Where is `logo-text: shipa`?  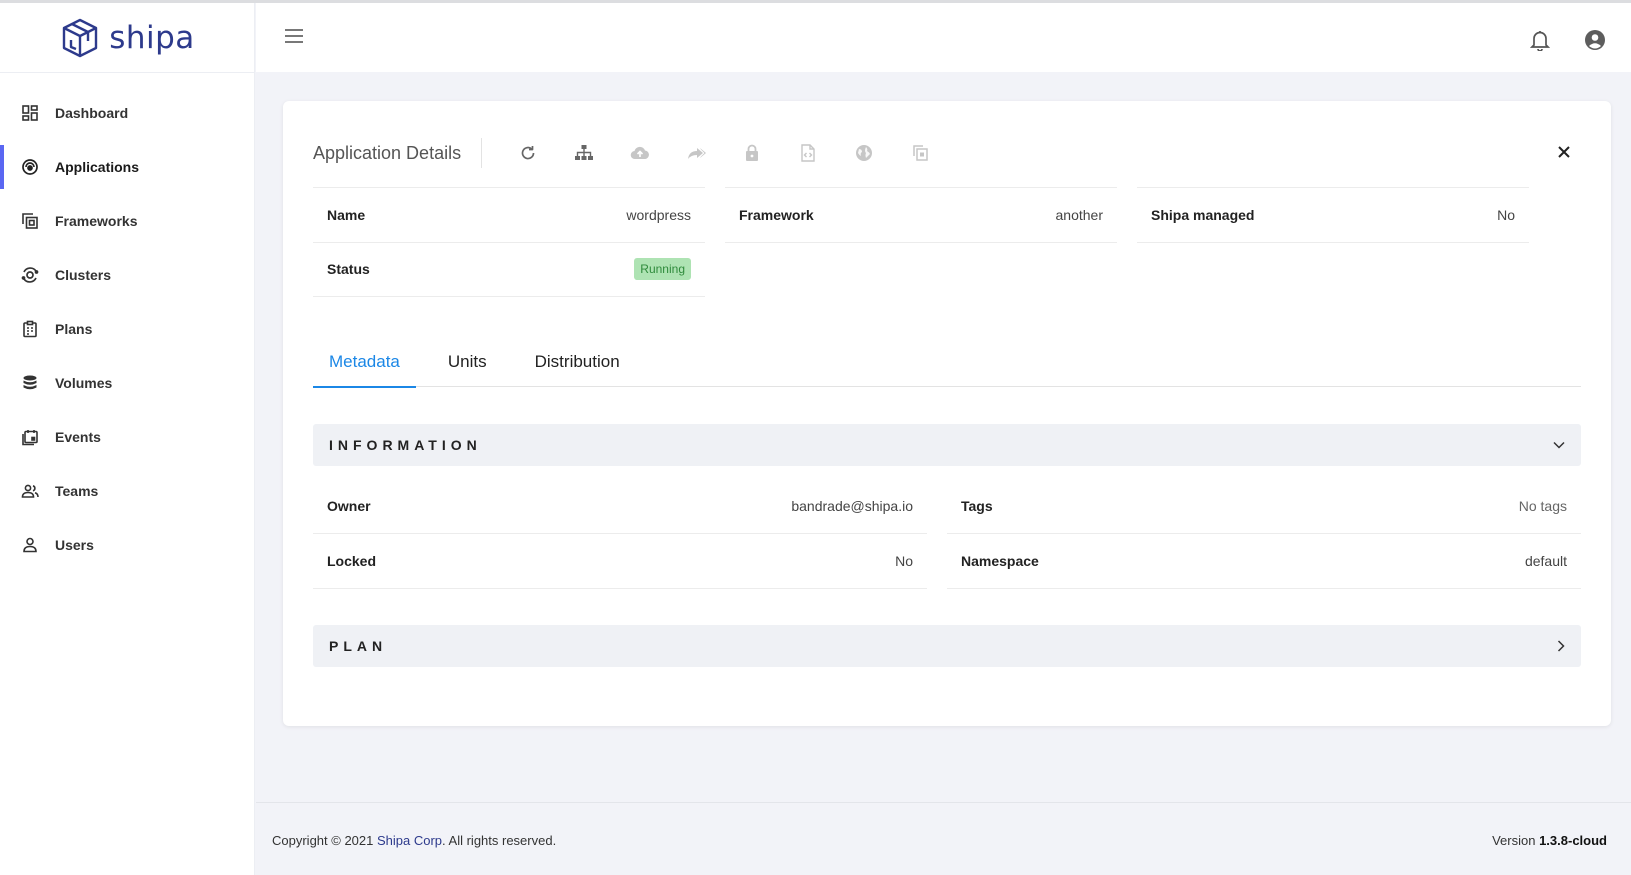
logo-text: shipa is located at coordinates (152, 37).